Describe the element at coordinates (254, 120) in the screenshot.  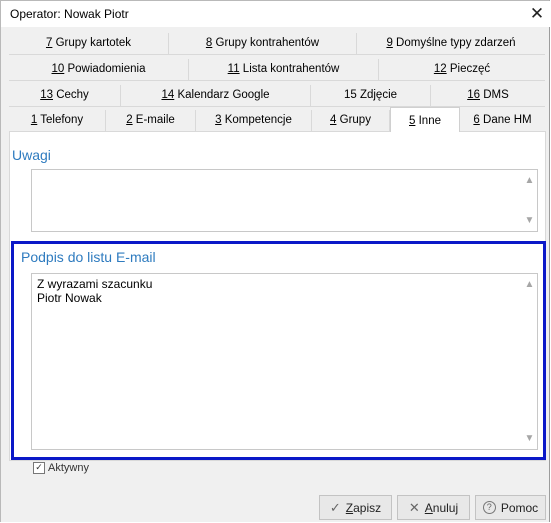
I see `tab-kompetencje: 3 Kompetencje` at that location.